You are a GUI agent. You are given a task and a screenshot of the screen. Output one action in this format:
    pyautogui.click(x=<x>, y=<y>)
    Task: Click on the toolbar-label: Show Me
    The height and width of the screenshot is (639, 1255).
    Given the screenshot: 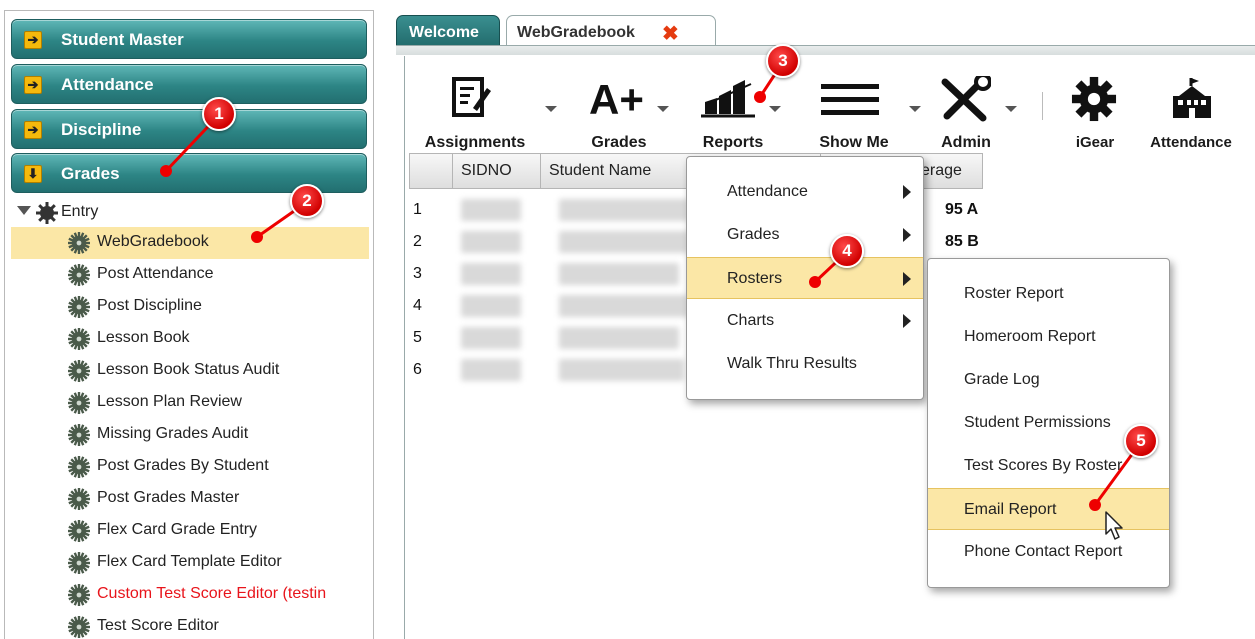 What is the action you would take?
    pyautogui.click(x=854, y=142)
    